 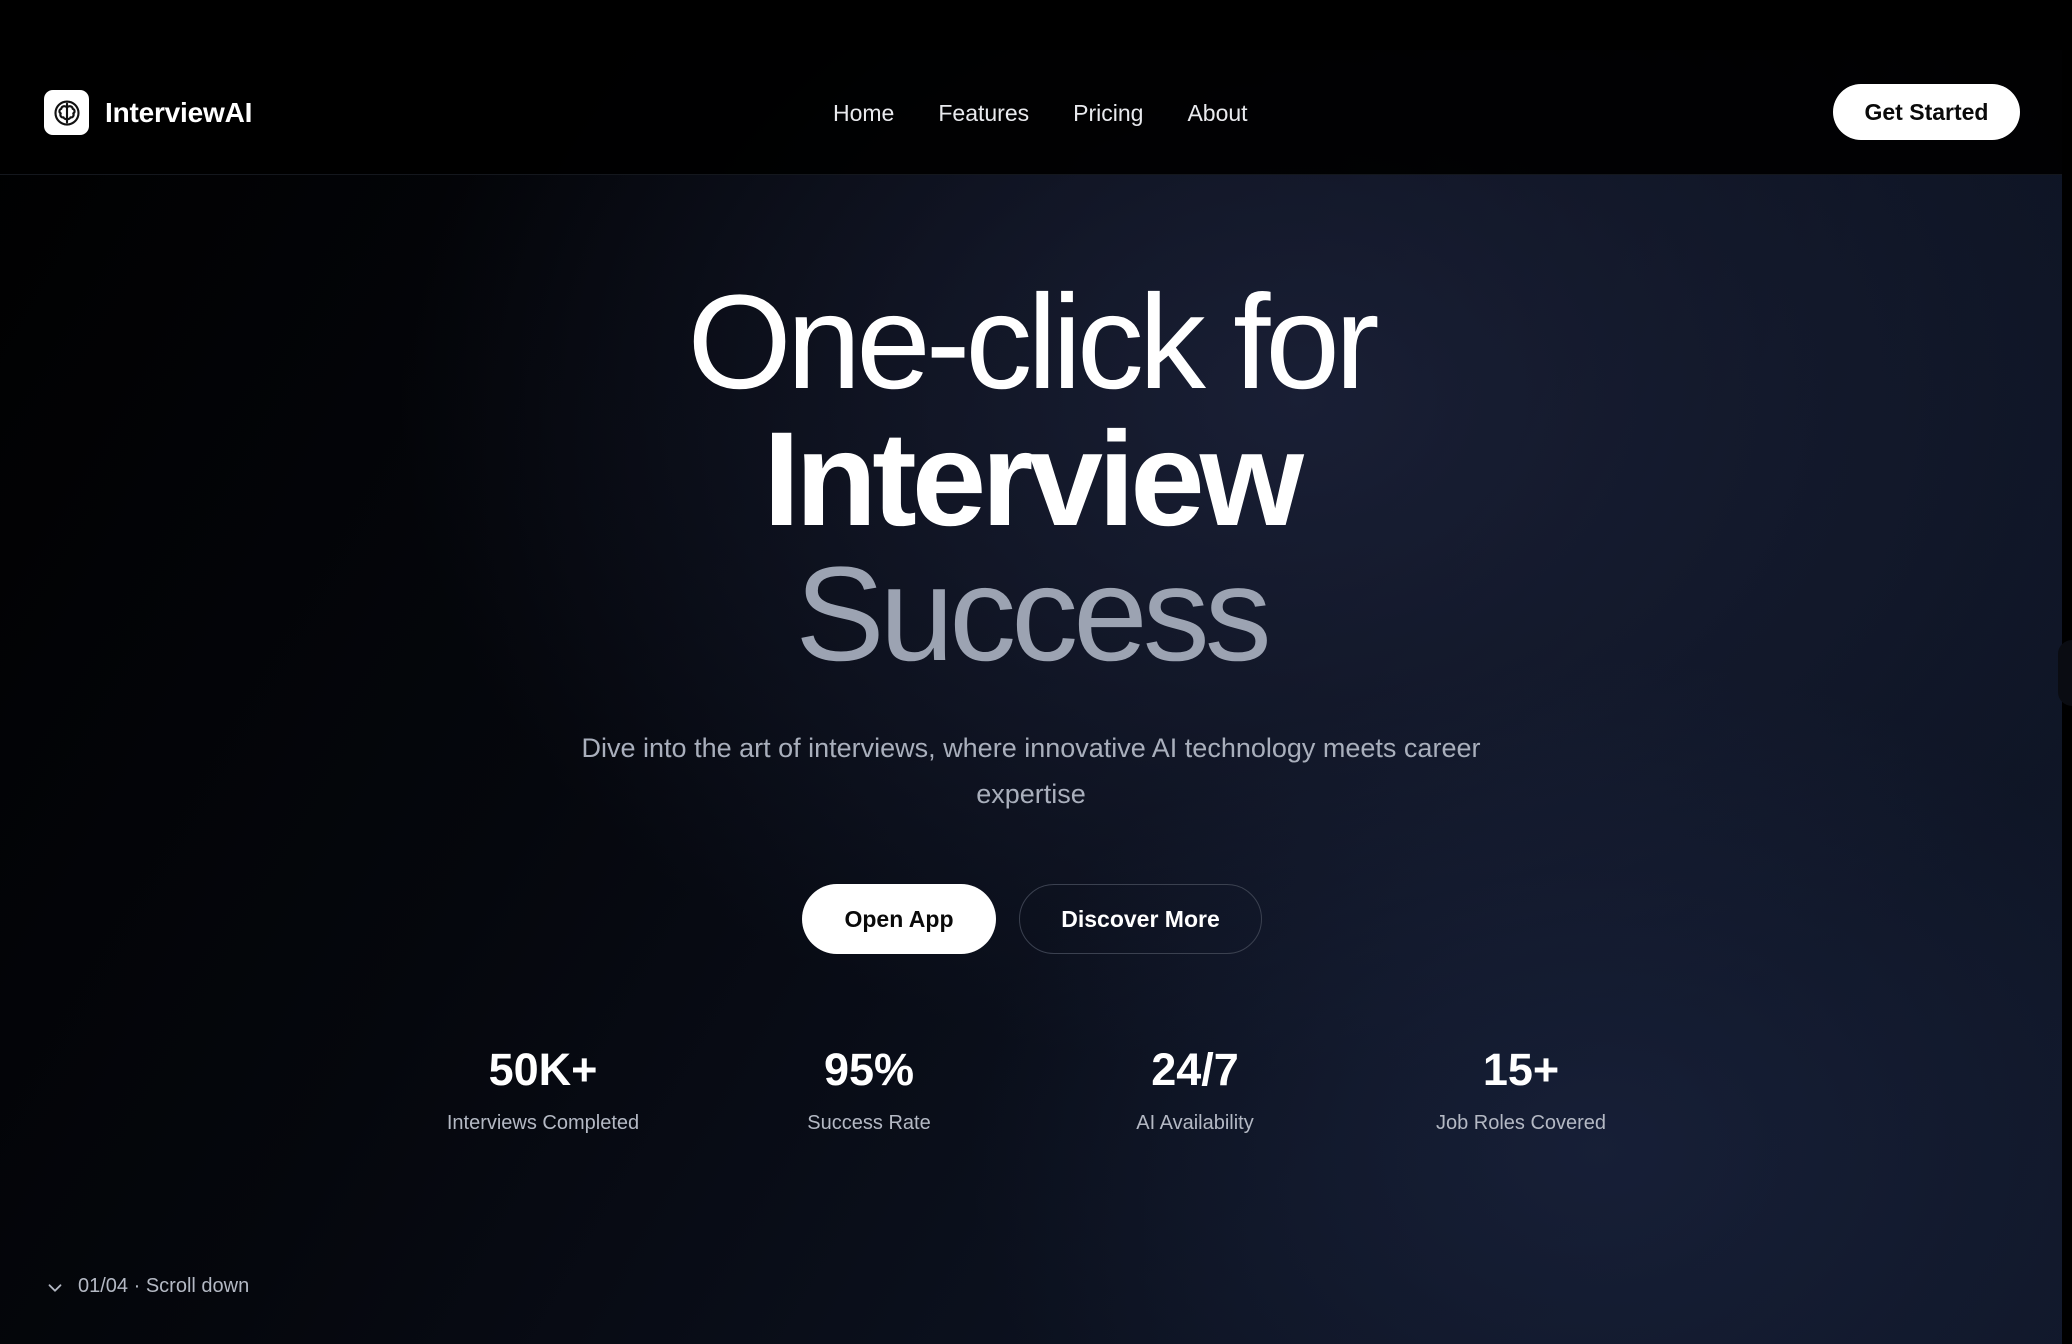 What do you see at coordinates (1033, 342) in the screenshot?
I see `hero-headline-line1: One-click for` at bounding box center [1033, 342].